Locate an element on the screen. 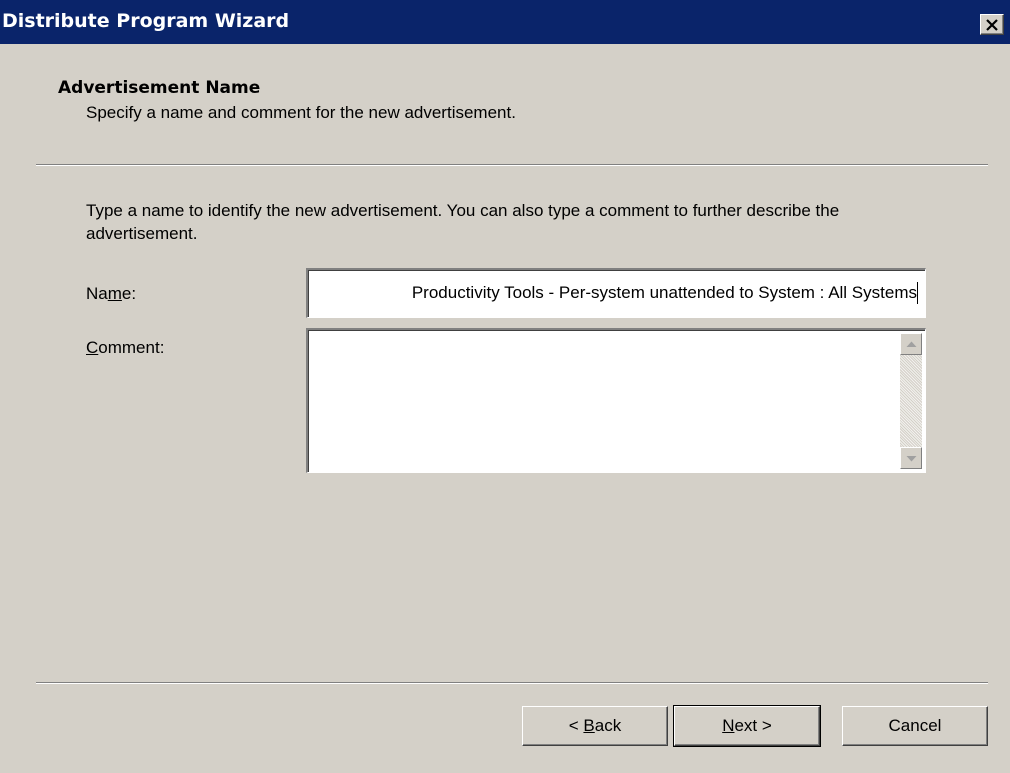 This screenshot has height=773, width=1010. comment-label: Comment: is located at coordinates (125, 348).